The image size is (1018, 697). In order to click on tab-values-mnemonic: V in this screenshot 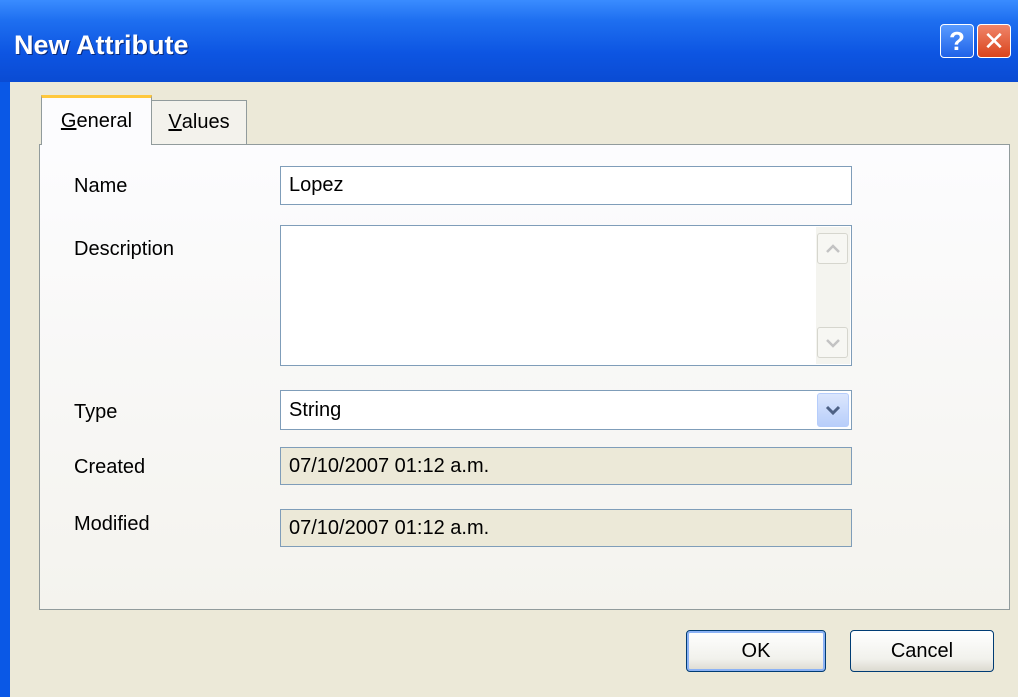, I will do `click(175, 122)`.